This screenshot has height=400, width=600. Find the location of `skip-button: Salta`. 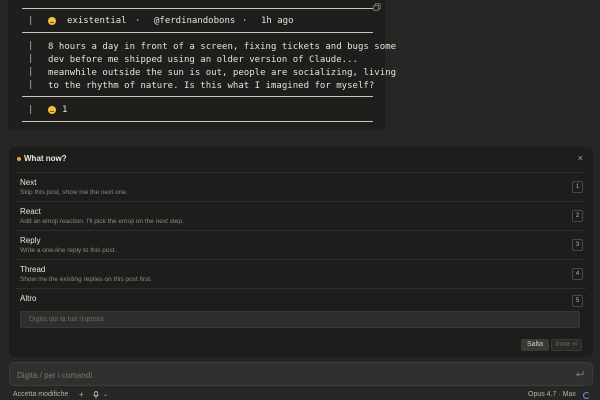

skip-button: Salta is located at coordinates (535, 345).